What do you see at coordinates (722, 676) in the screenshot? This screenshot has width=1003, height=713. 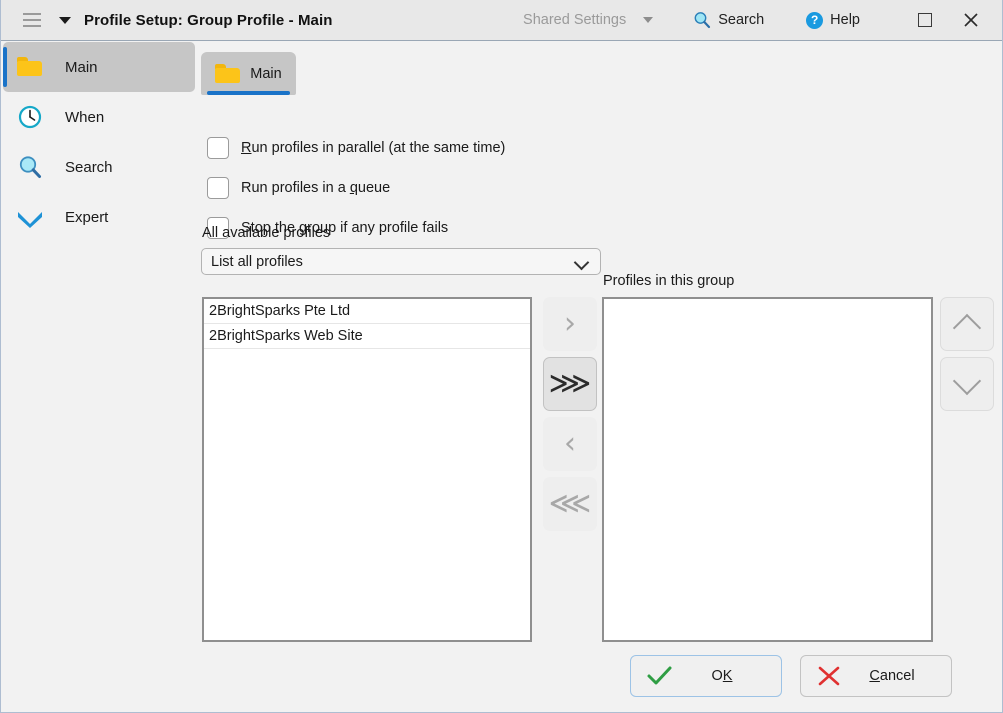 I see `ok-label: OK` at bounding box center [722, 676].